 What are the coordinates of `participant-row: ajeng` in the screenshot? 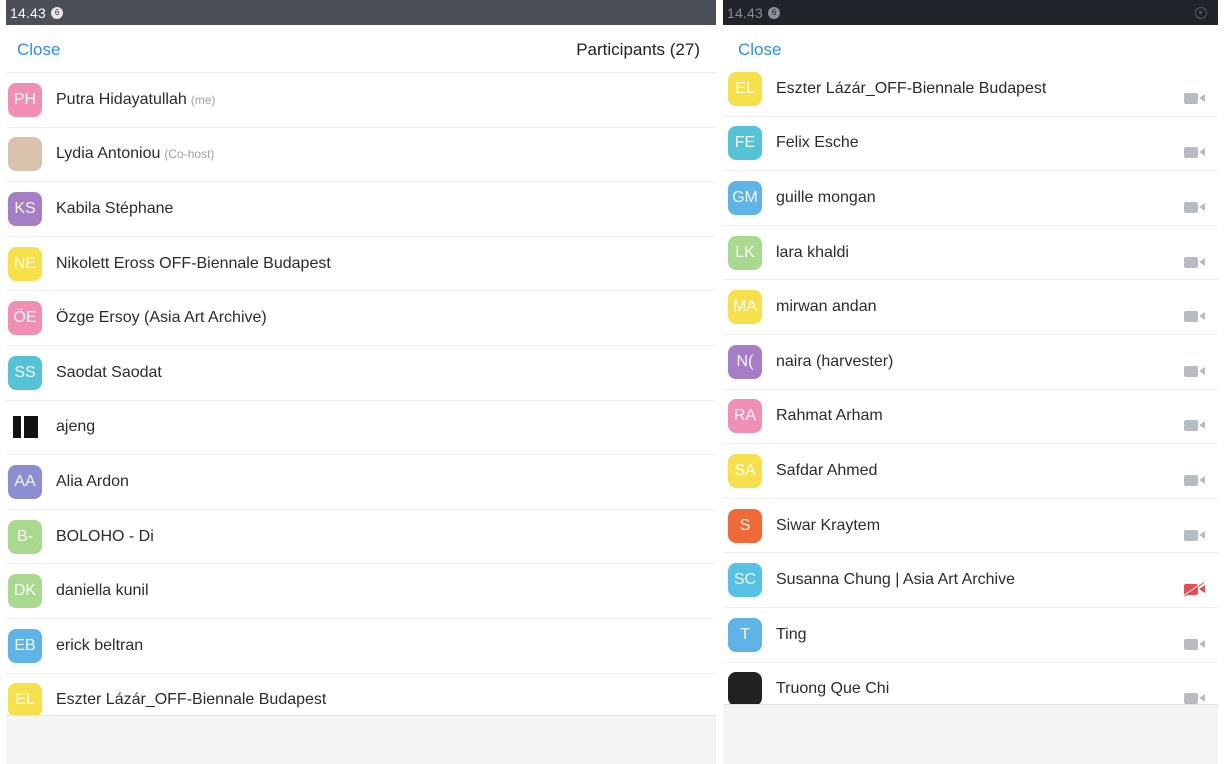 It's located at (361, 428).